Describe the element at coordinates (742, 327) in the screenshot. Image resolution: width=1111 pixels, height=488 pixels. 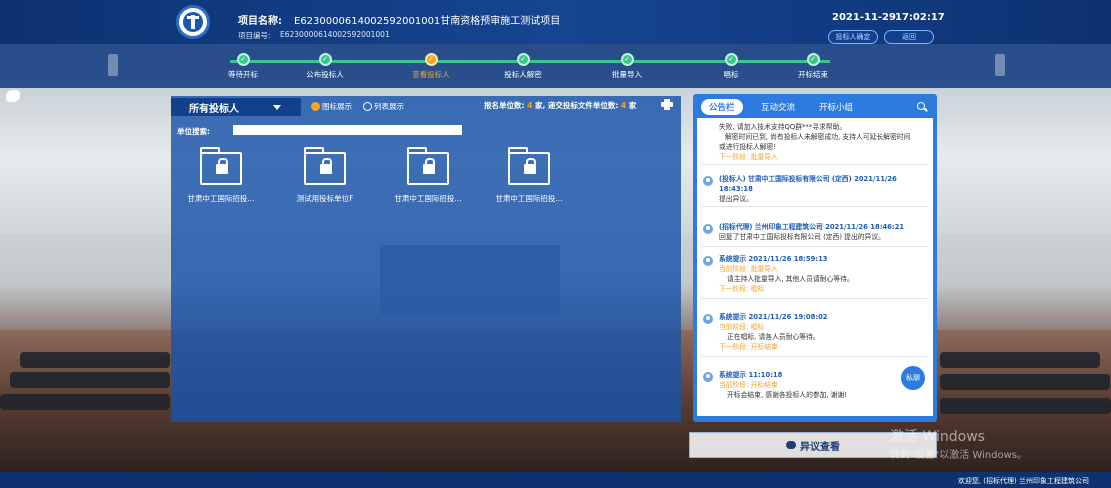
I see `message-stage: 当前阶段: 唱标` at that location.